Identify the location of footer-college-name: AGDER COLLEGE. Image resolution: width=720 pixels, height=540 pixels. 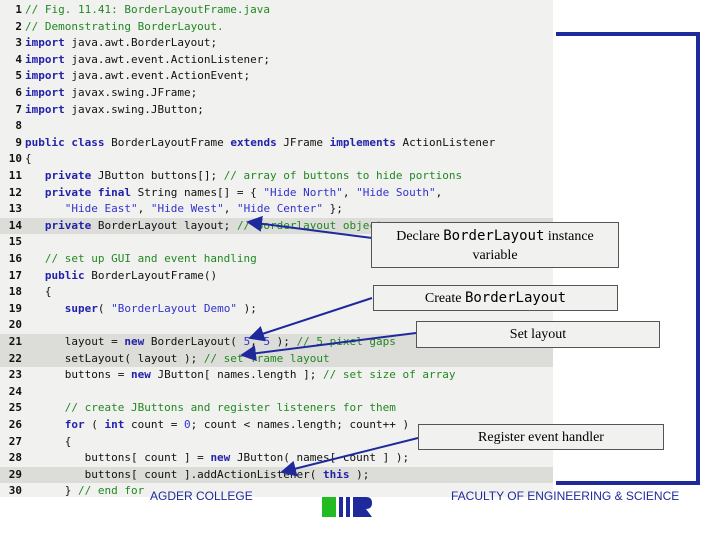
(201, 496).